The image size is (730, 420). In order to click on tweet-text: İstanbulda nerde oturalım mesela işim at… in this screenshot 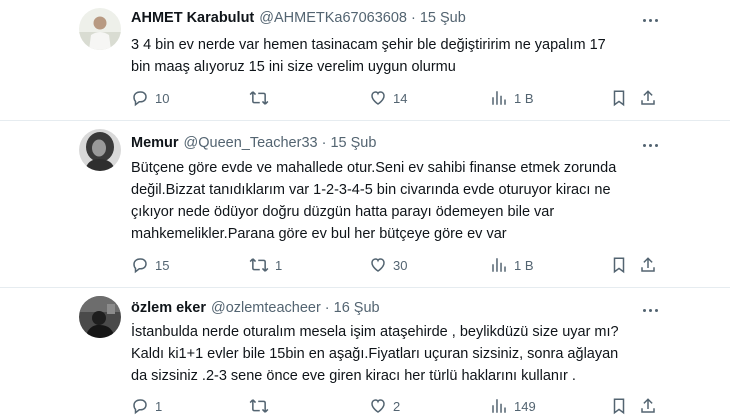, I will do `click(411, 354)`.